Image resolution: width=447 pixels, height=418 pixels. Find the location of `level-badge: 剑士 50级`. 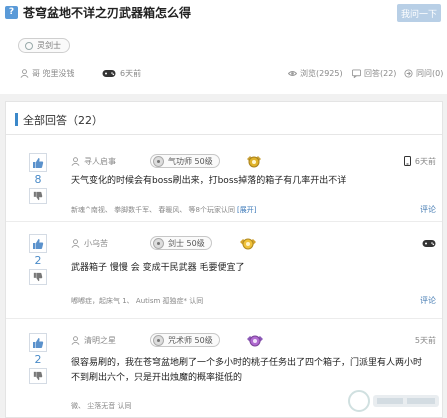

level-badge: 剑士 50级 is located at coordinates (181, 243).